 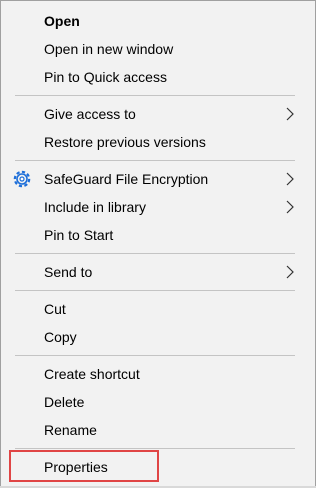 I want to click on menu-item-pin-to-start: Pin to Start, so click(x=158, y=235).